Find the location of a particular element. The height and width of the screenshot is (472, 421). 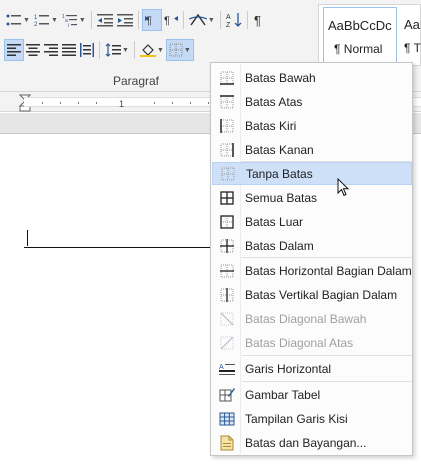

decrease-indent-icon is located at coordinates (104, 20).